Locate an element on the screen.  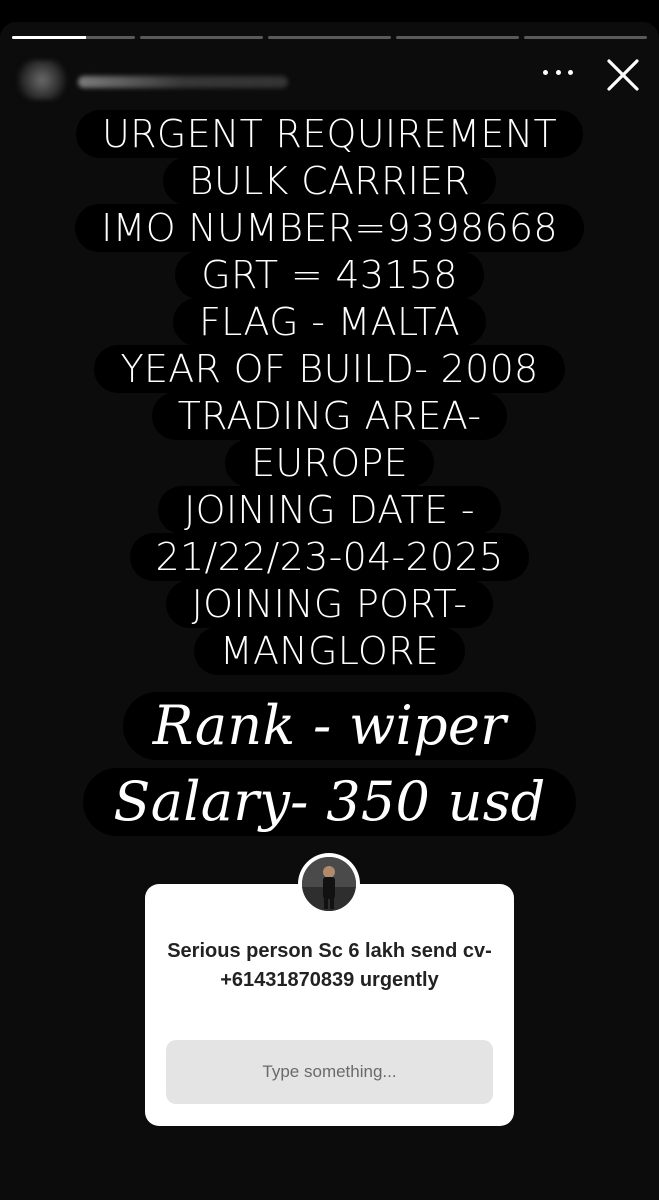
text-line: GRT = 43158 is located at coordinates (329, 275).